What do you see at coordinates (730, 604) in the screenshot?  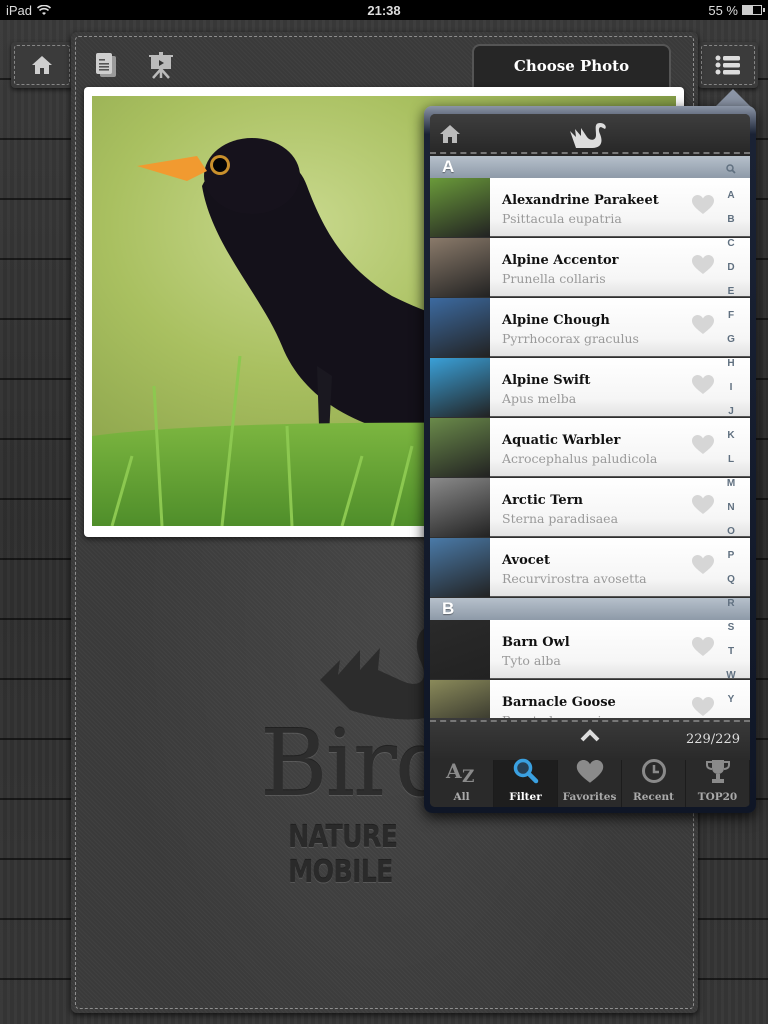 I see `index-letter: R` at bounding box center [730, 604].